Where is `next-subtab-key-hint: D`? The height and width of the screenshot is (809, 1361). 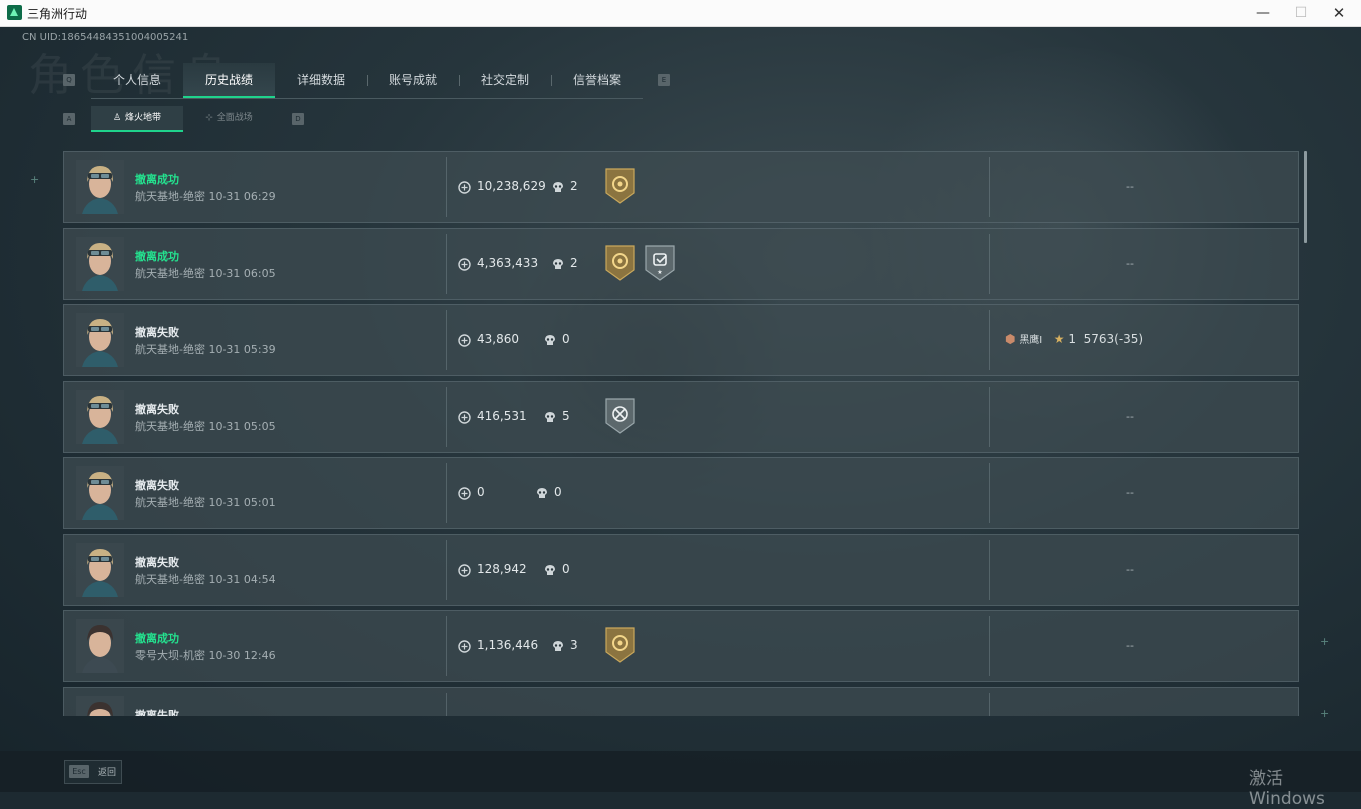
next-subtab-key-hint: D is located at coordinates (298, 119).